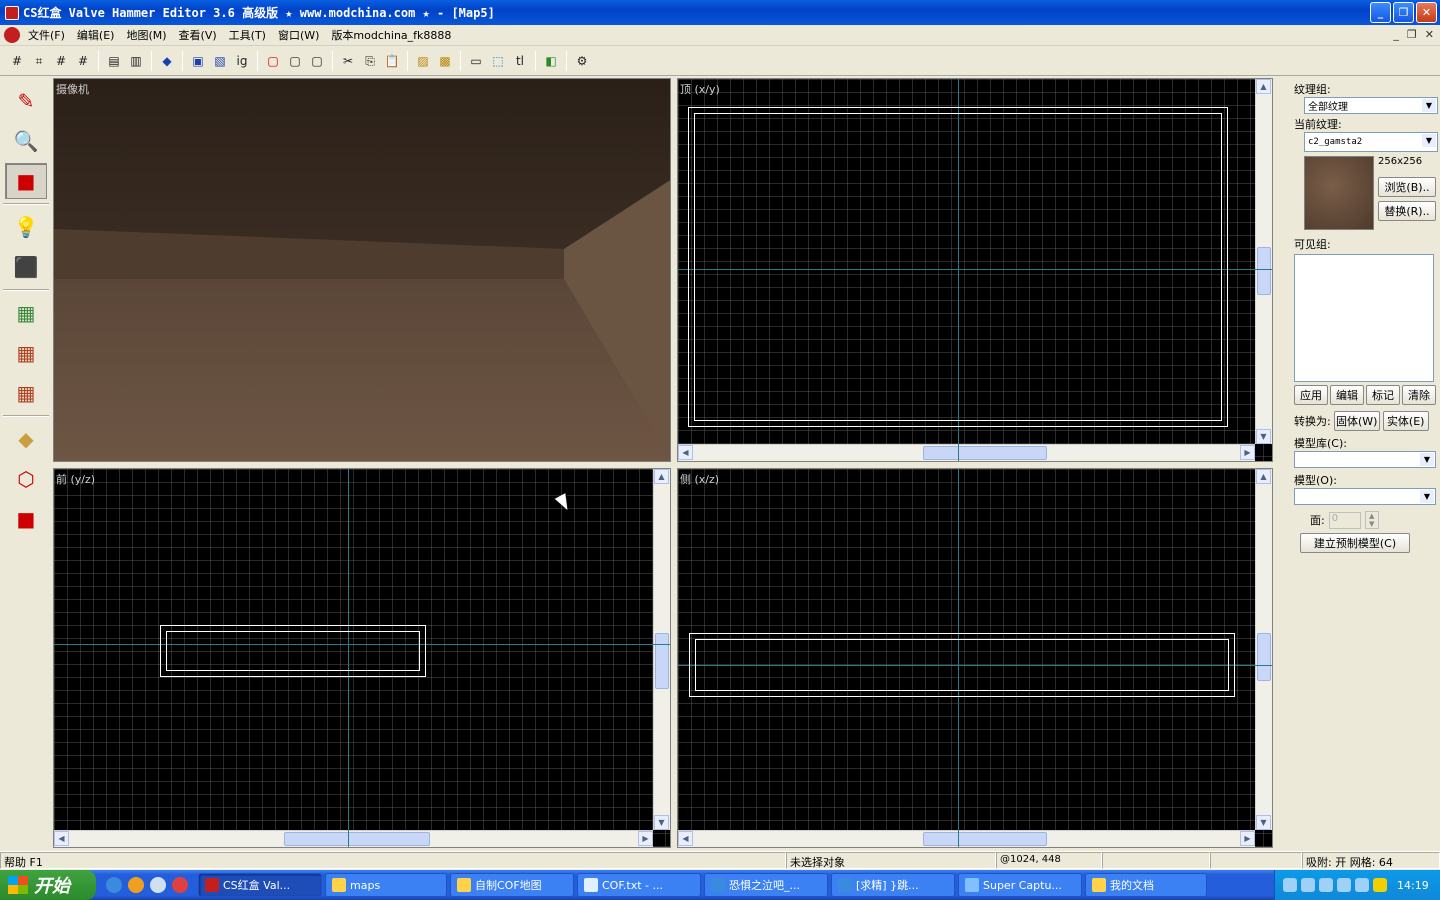 The image size is (1440, 900). What do you see at coordinates (96, 35) in the screenshot?
I see `menu-edit: 编辑(E)` at bounding box center [96, 35].